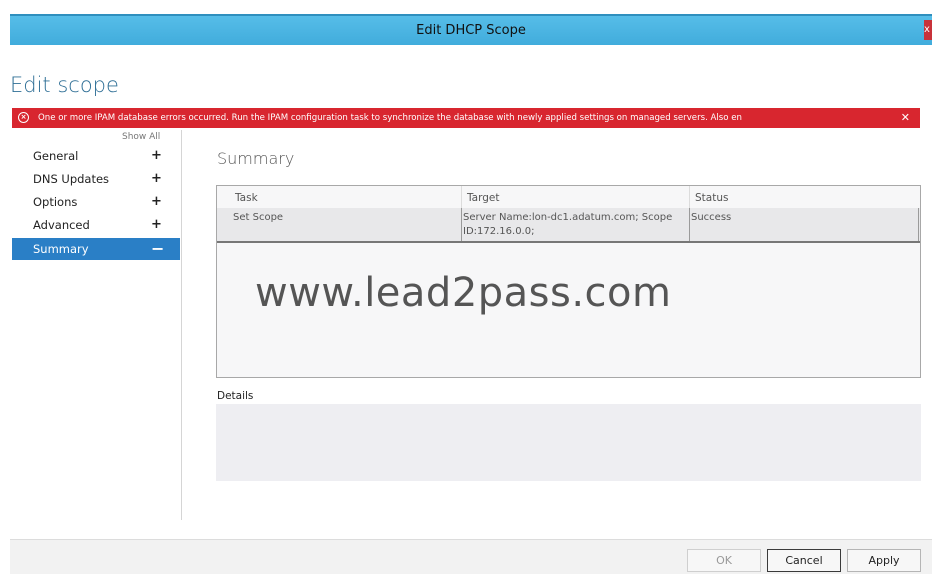 The image size is (932, 574). I want to click on sidebar-item-advanced: Advanced +, so click(96, 225).